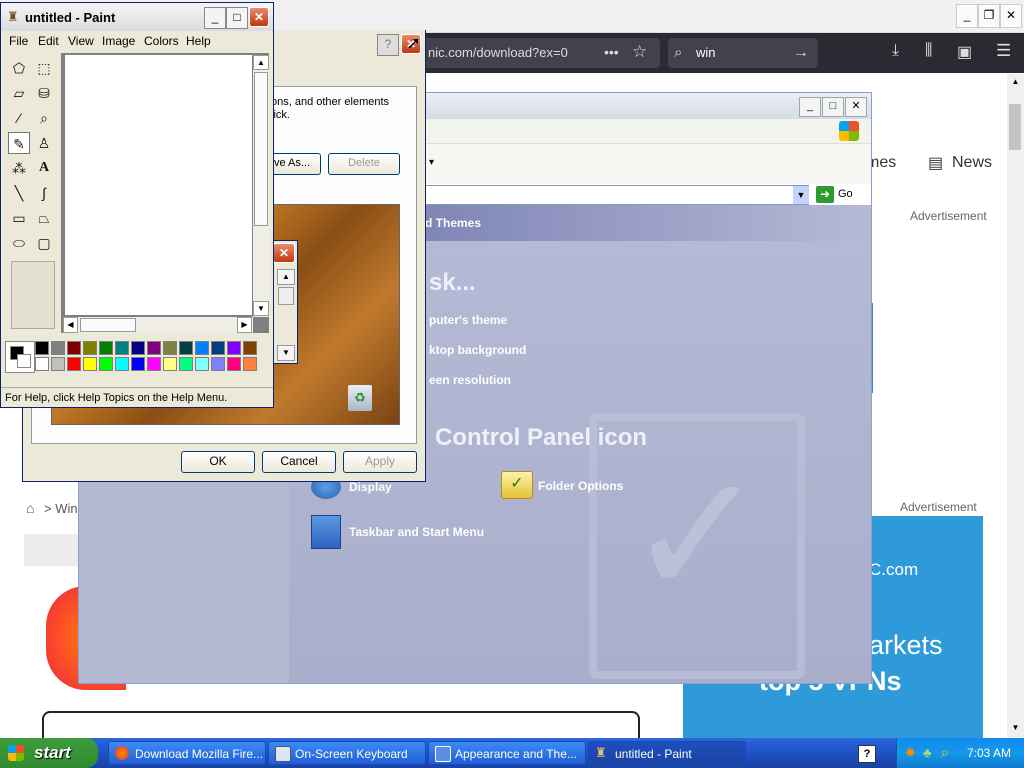  Describe the element at coordinates (286, 353) in the screenshot. I see `osk-scroll-down: ▼` at that location.